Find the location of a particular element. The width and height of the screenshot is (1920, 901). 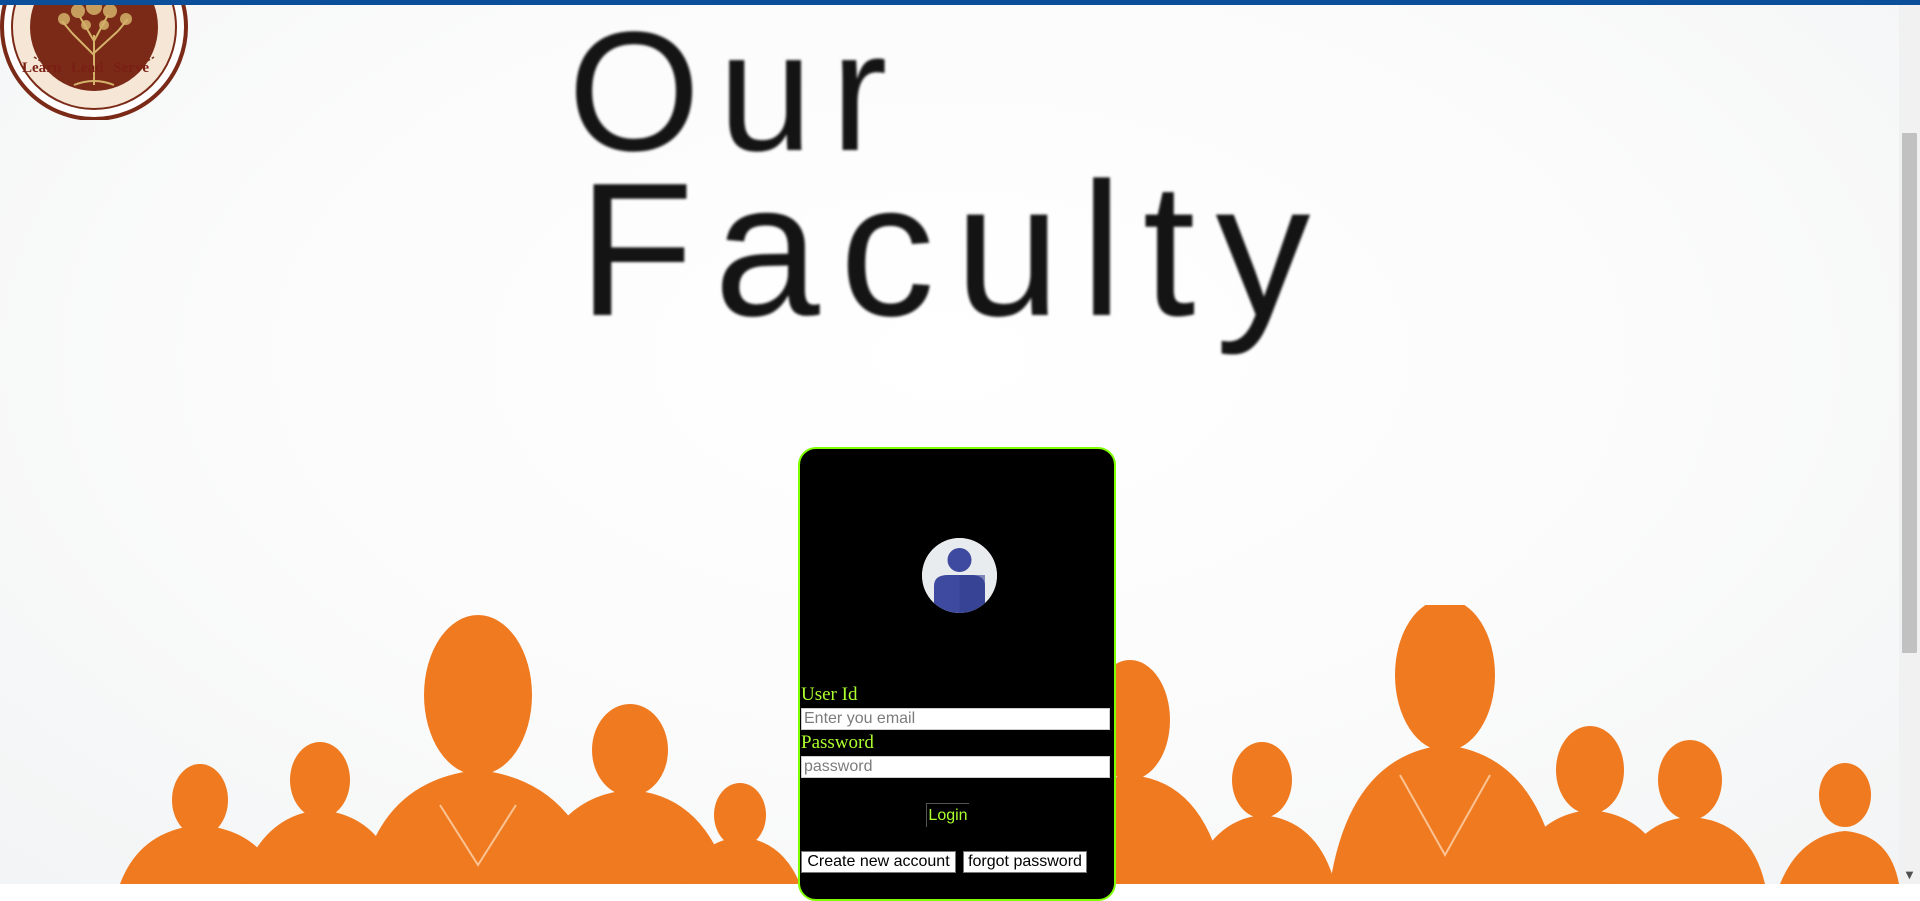

user-avatar-icon is located at coordinates (959, 575).